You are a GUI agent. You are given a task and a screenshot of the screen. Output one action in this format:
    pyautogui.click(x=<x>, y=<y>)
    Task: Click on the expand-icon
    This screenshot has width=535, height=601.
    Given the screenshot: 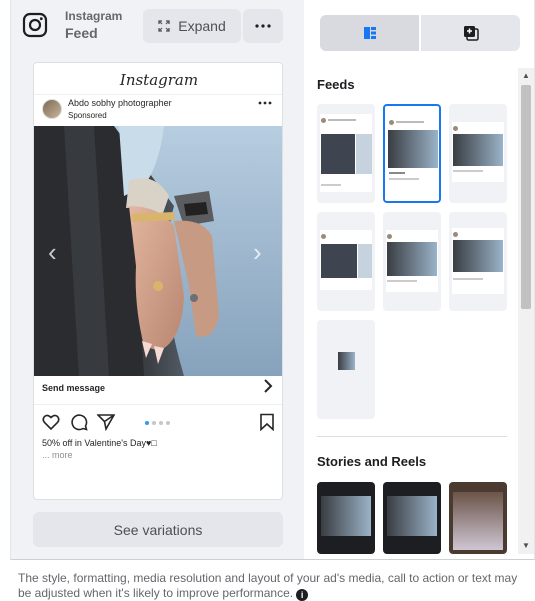 What is the action you would take?
    pyautogui.click(x=164, y=26)
    